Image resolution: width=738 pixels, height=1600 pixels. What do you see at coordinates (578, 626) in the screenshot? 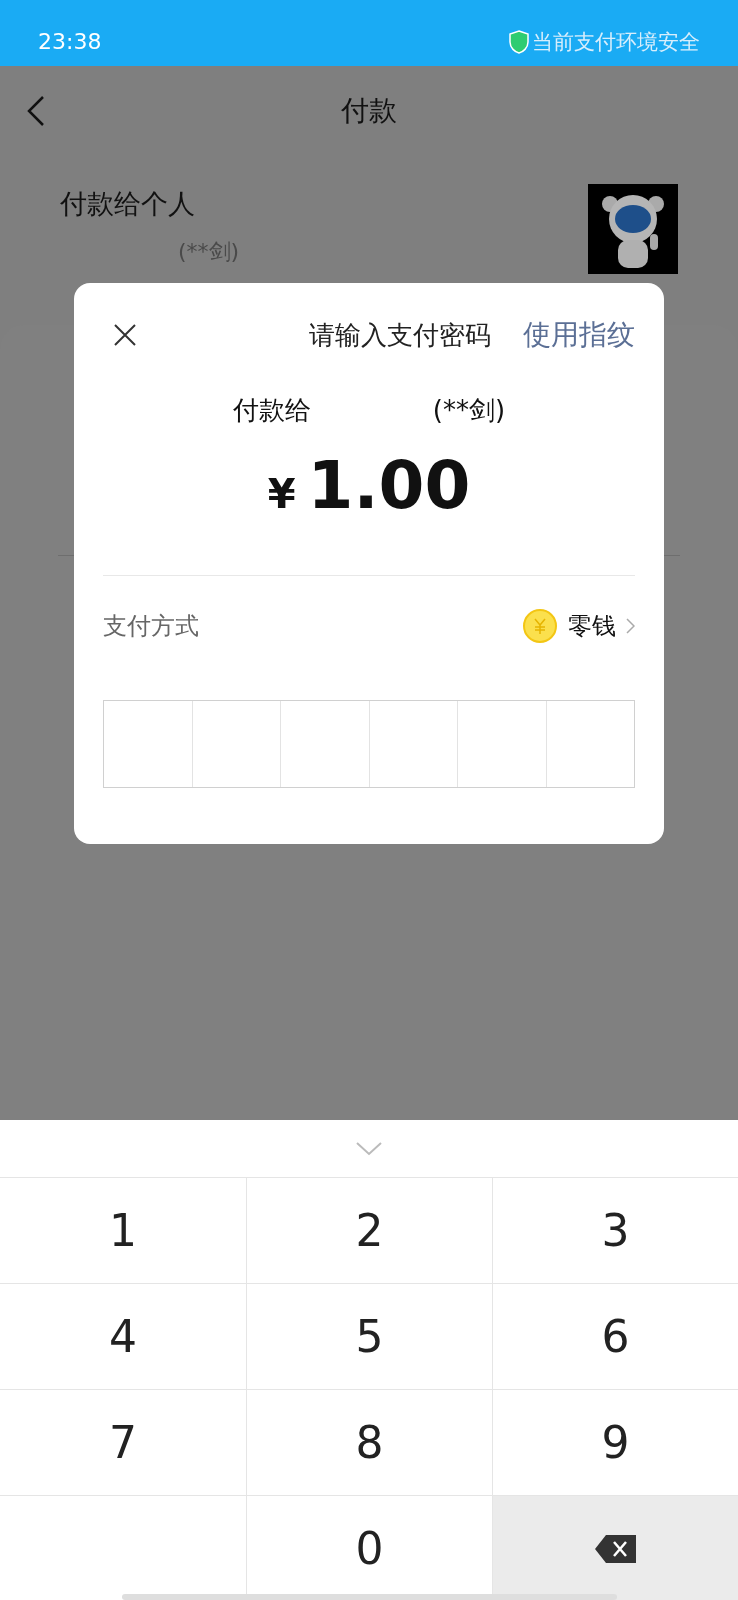
I see `payment-method-selector: 零钱` at bounding box center [578, 626].